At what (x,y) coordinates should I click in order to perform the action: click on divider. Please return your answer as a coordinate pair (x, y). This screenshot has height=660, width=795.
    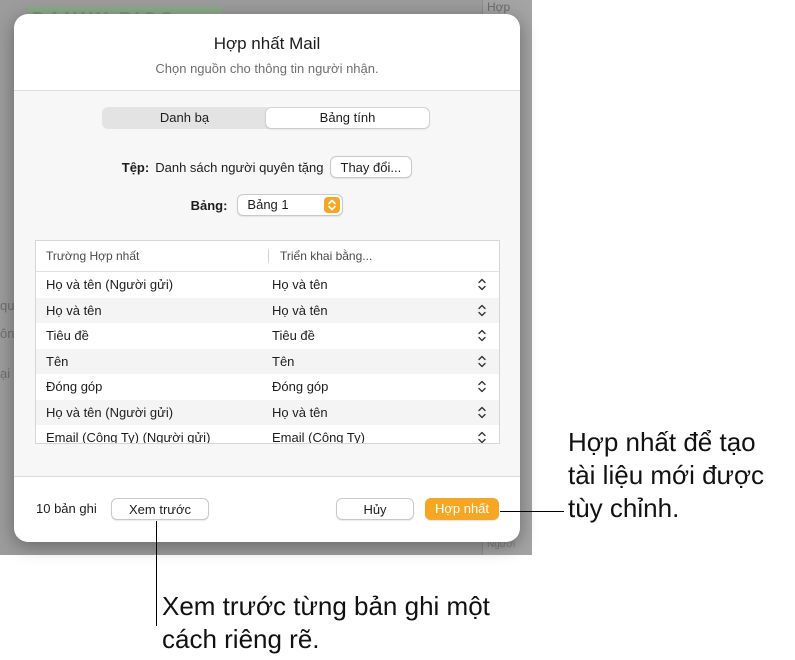
    Looking at the image, I should click on (267, 476).